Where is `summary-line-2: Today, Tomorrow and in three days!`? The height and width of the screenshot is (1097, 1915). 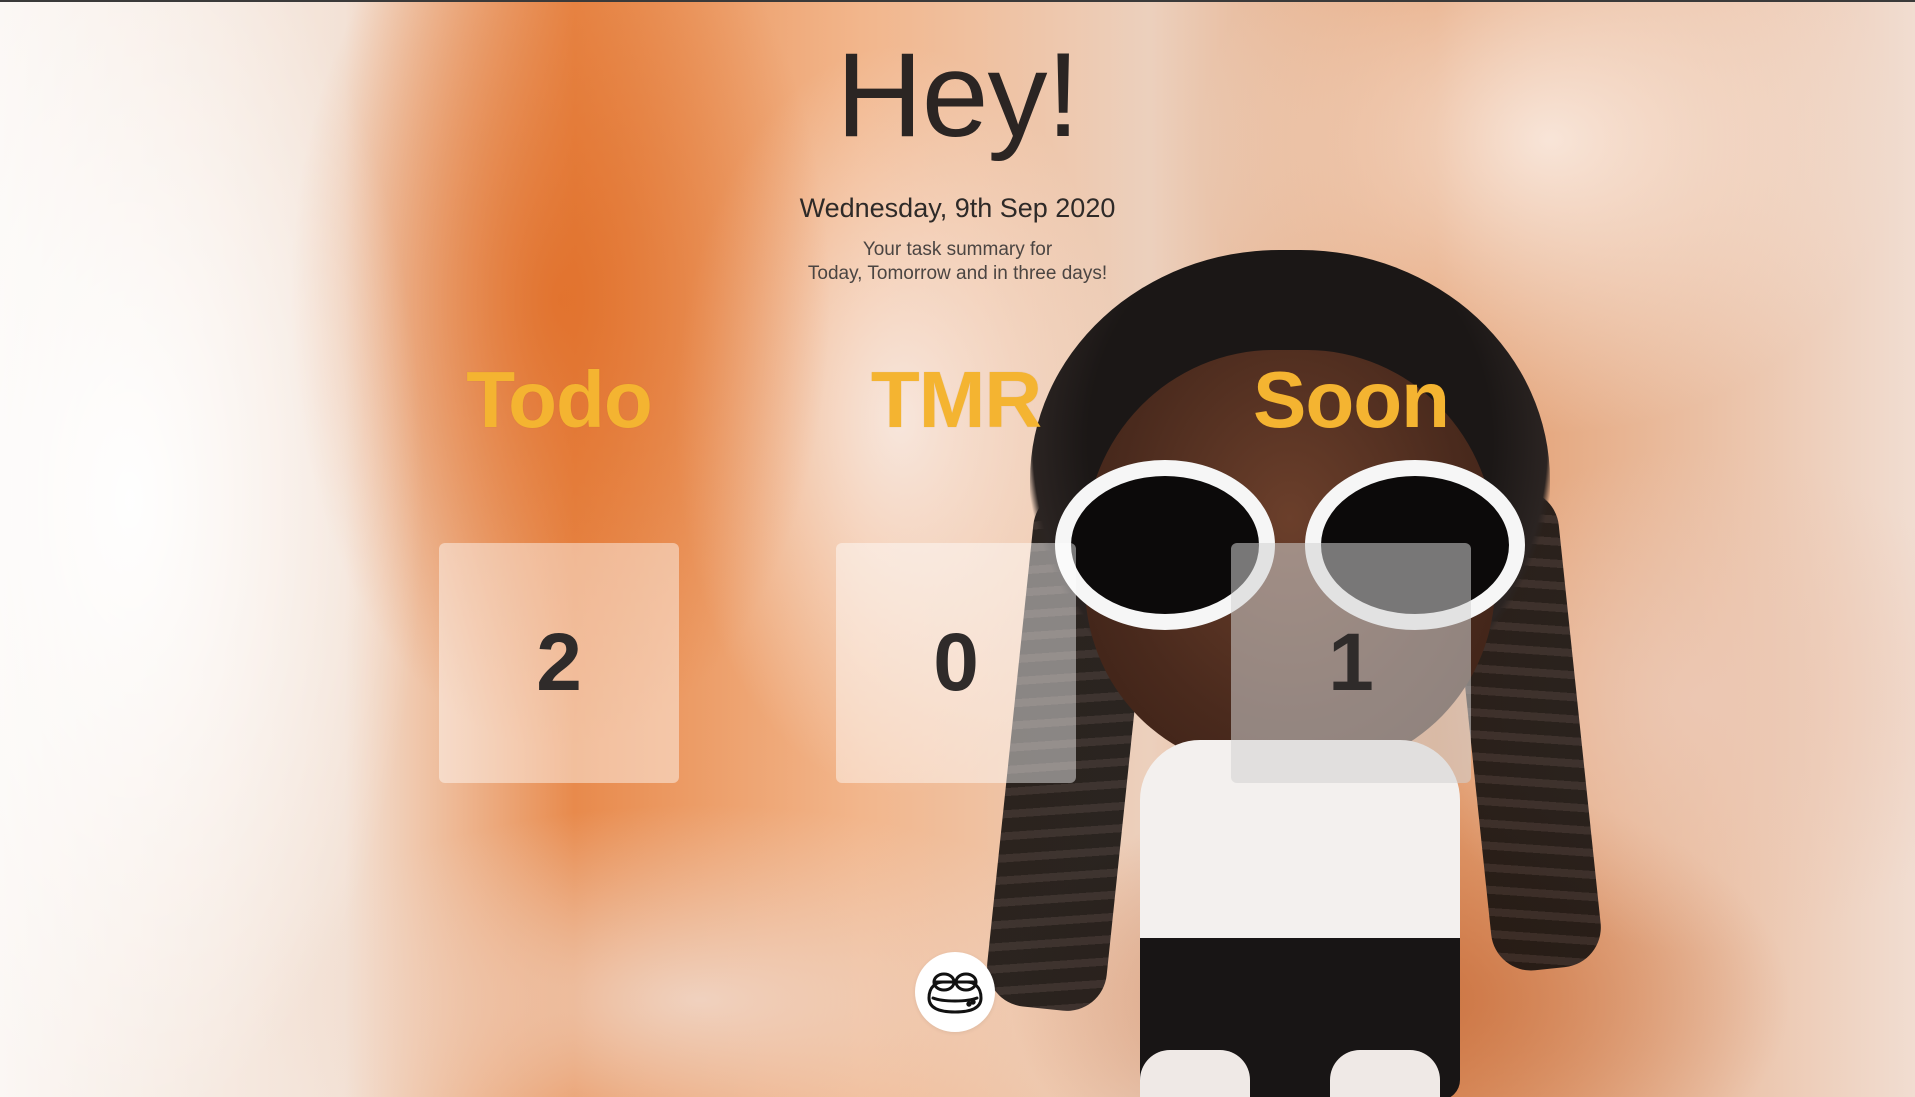
summary-line-2: Today, Tomorrow and in three days! is located at coordinates (957, 273).